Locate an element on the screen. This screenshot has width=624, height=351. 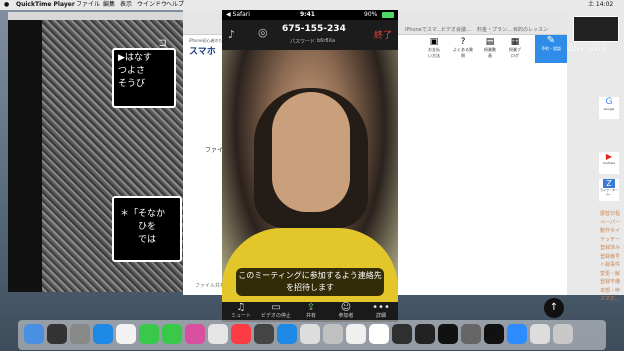
status-battery: 90% is located at coordinates (371, 14).